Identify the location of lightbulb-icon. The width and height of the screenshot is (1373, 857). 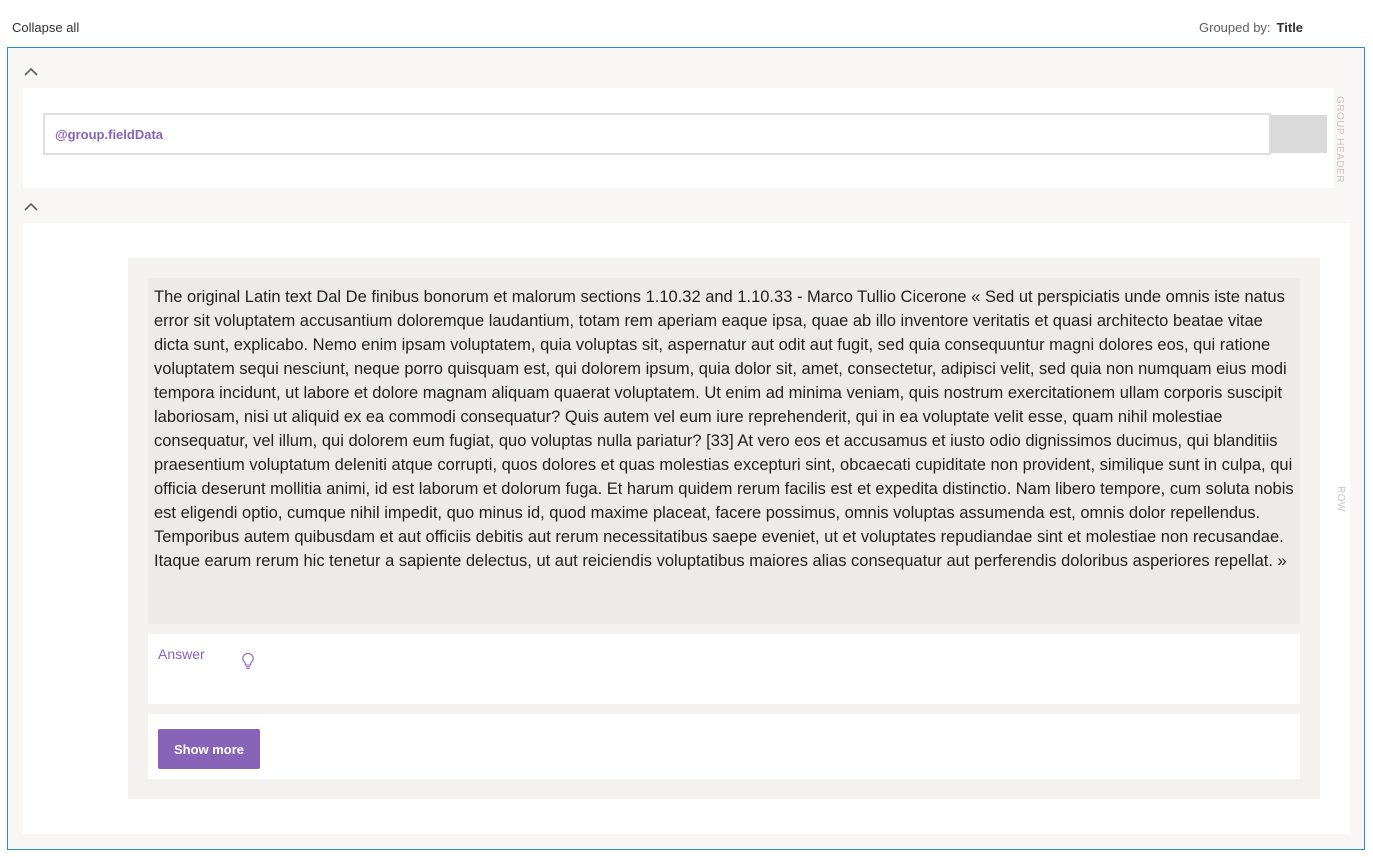
(248, 661).